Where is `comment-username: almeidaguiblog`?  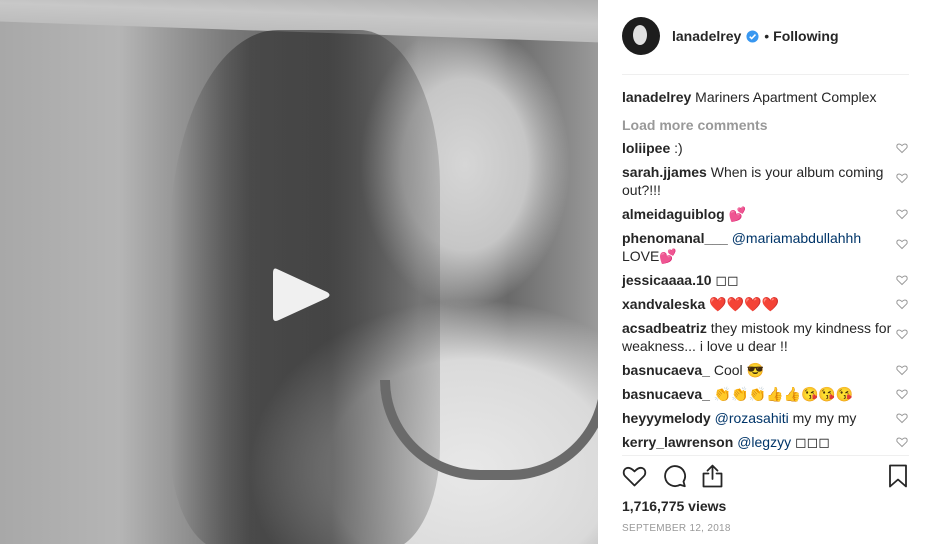 comment-username: almeidaguiblog is located at coordinates (673, 214).